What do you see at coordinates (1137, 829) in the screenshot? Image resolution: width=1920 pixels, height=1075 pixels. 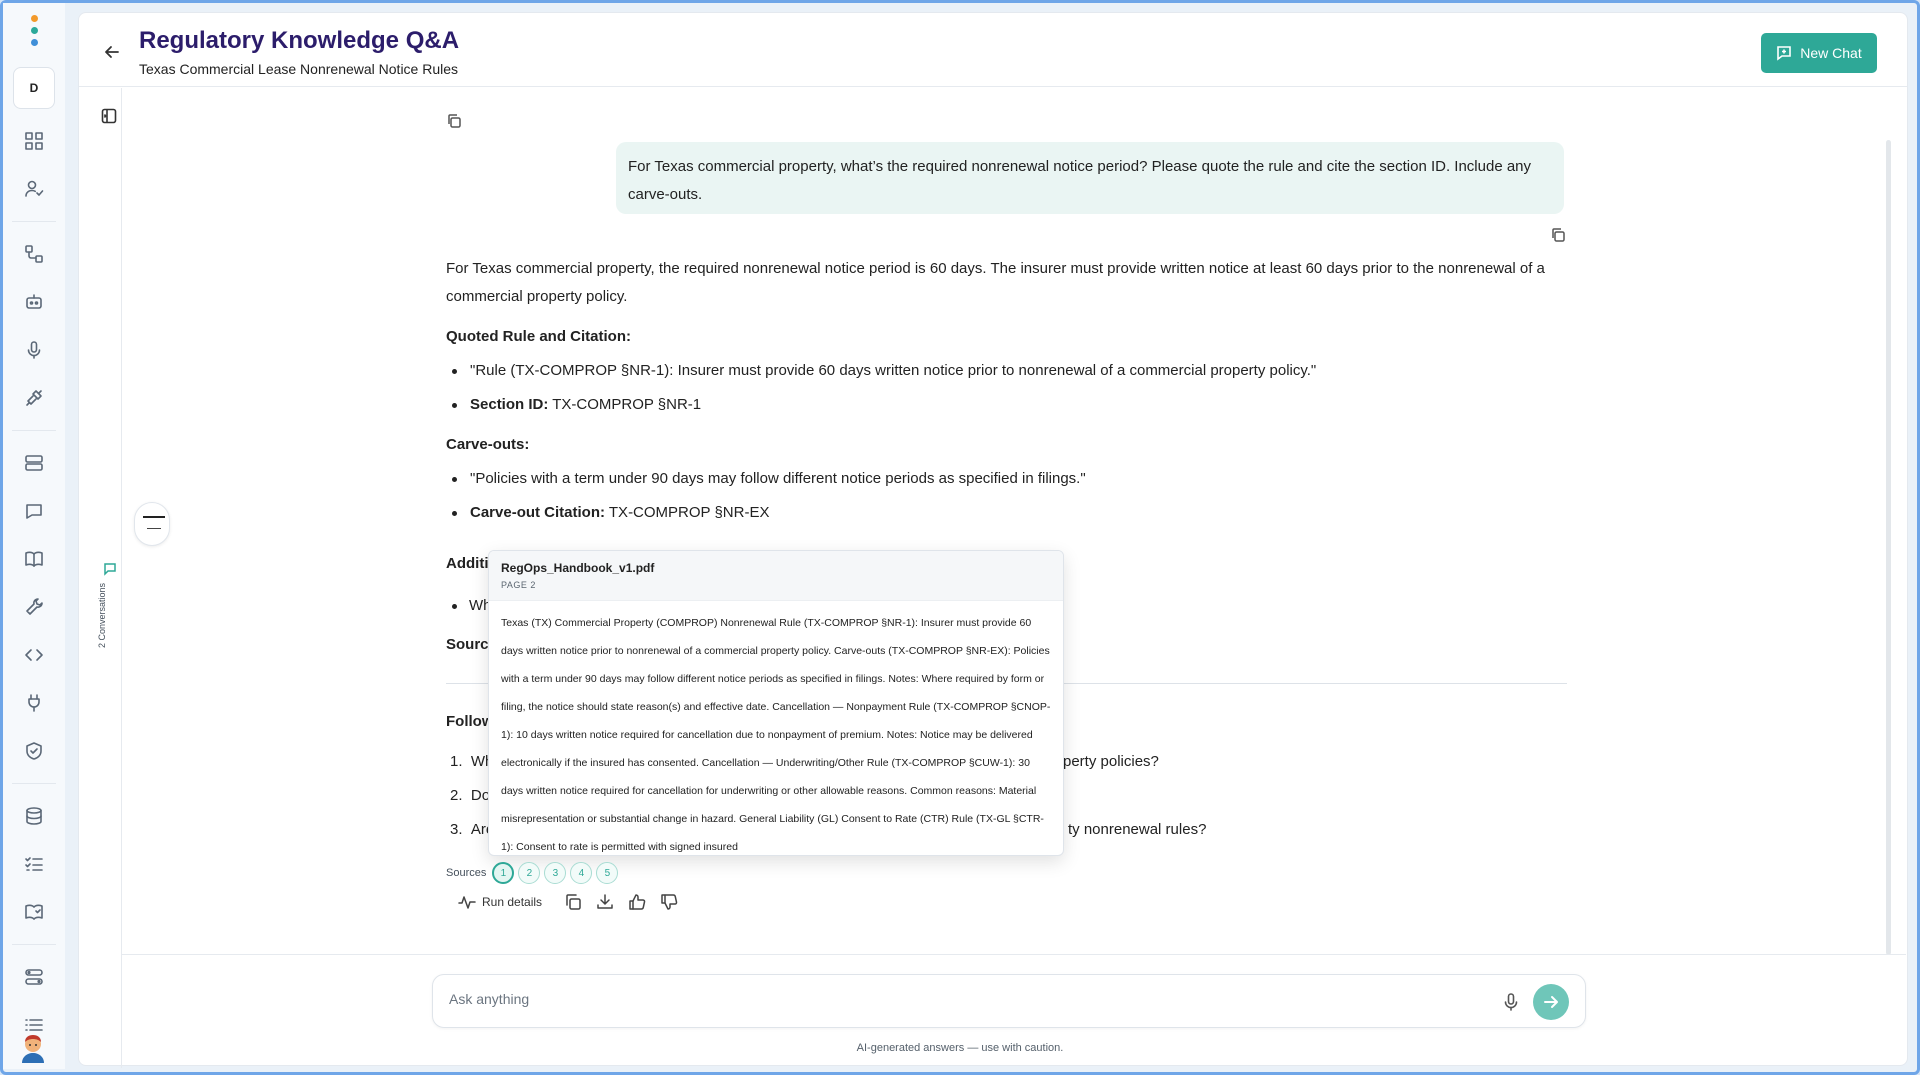 I see `followup-item-end: ty nonrenewal rules?` at bounding box center [1137, 829].